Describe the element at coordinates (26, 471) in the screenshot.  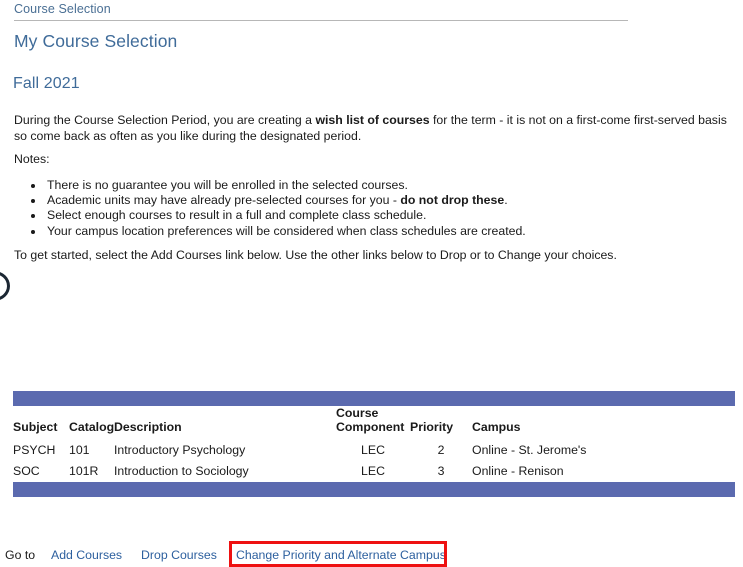
I see `cell-subject: SOC` at that location.